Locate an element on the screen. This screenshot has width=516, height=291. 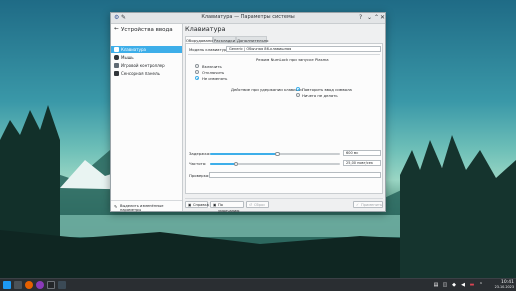
sidebar-item-gamepad: Игровой контроллер is located at coordinates (146, 65).